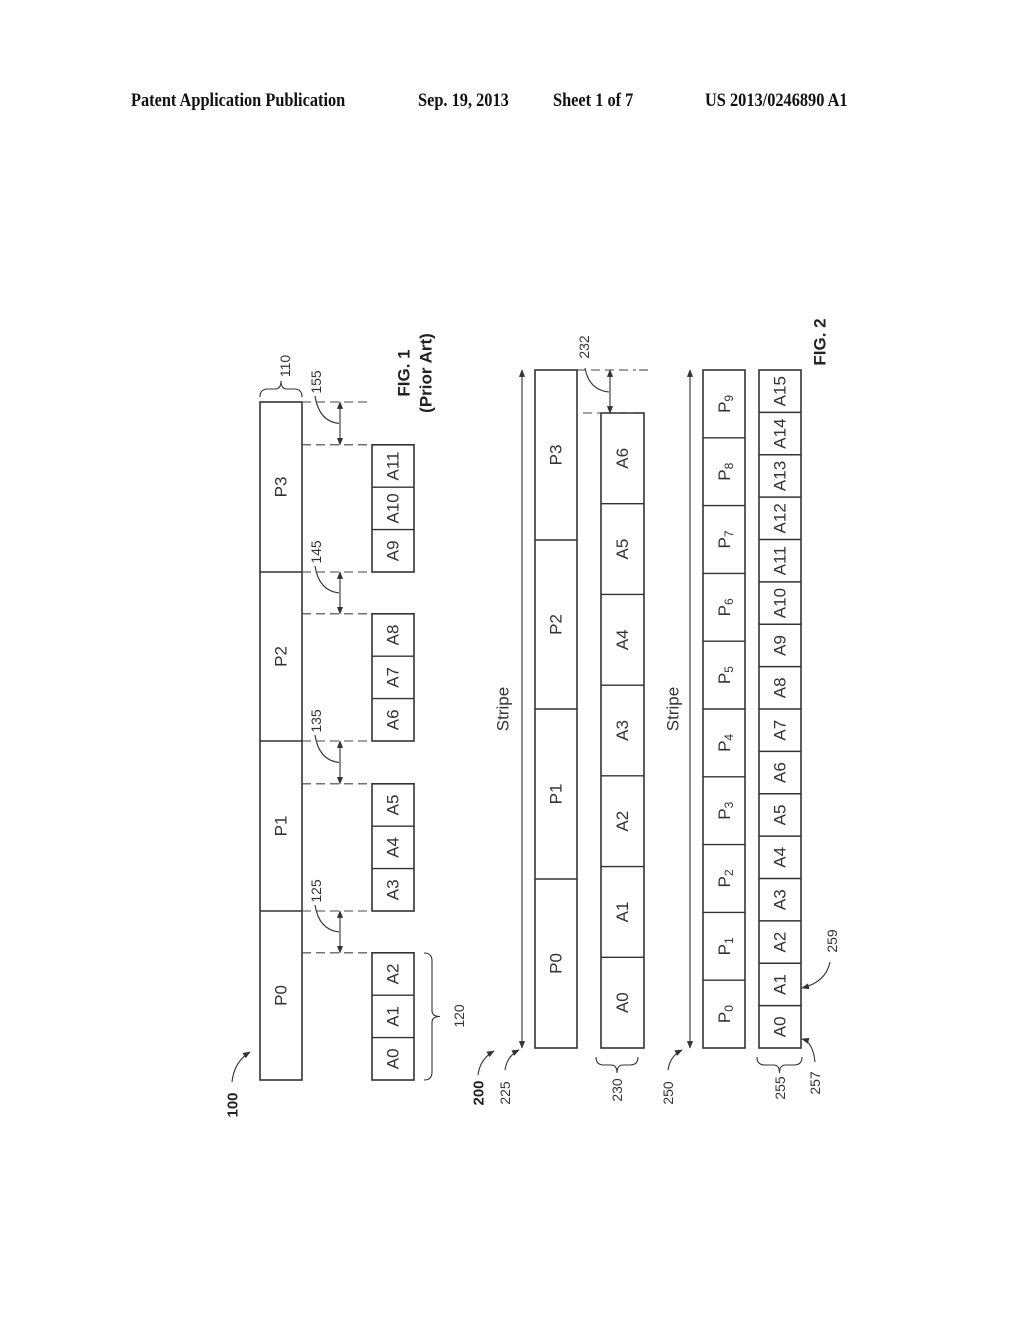 This screenshot has height=1320, width=1024. What do you see at coordinates (432, 1016) in the screenshot?
I see `data-group-brace` at bounding box center [432, 1016].